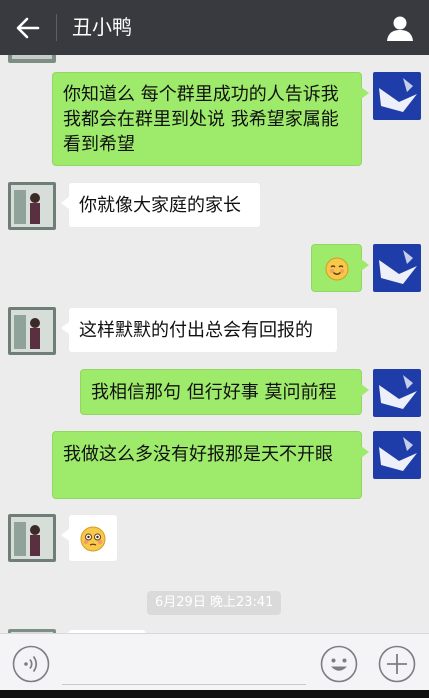 This screenshot has height=698, width=429. What do you see at coordinates (102, 27) in the screenshot?
I see `chat-title: 丑小鸭` at bounding box center [102, 27].